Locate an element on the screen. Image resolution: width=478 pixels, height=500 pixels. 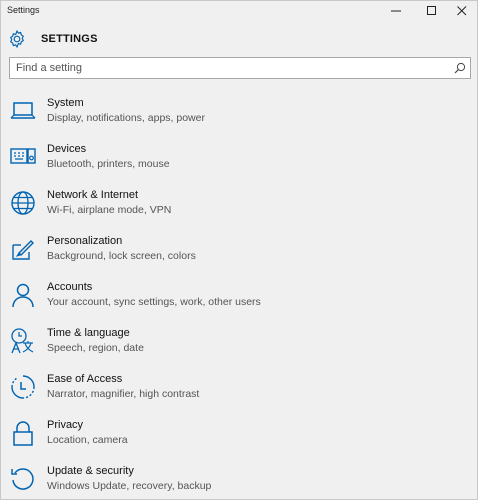
category-description: Speech, region, date is located at coordinates (95, 348).